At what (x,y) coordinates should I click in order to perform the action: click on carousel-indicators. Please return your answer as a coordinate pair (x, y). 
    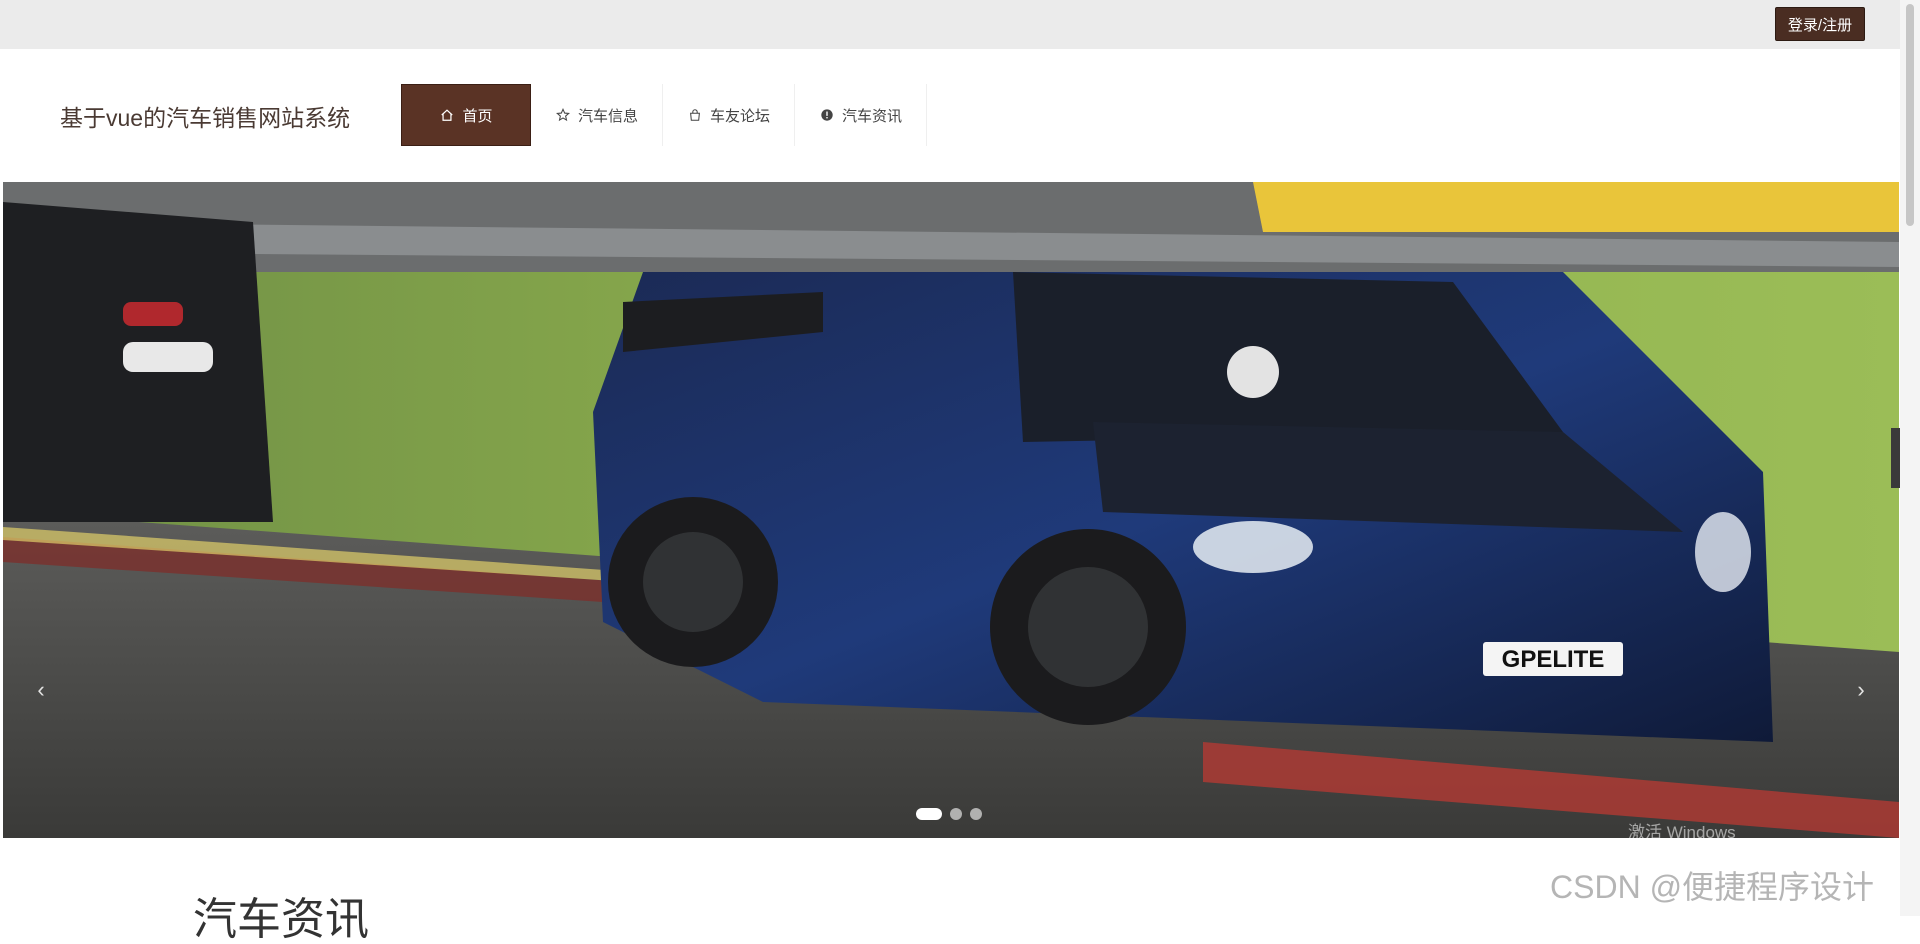
    Looking at the image, I should click on (949, 814).